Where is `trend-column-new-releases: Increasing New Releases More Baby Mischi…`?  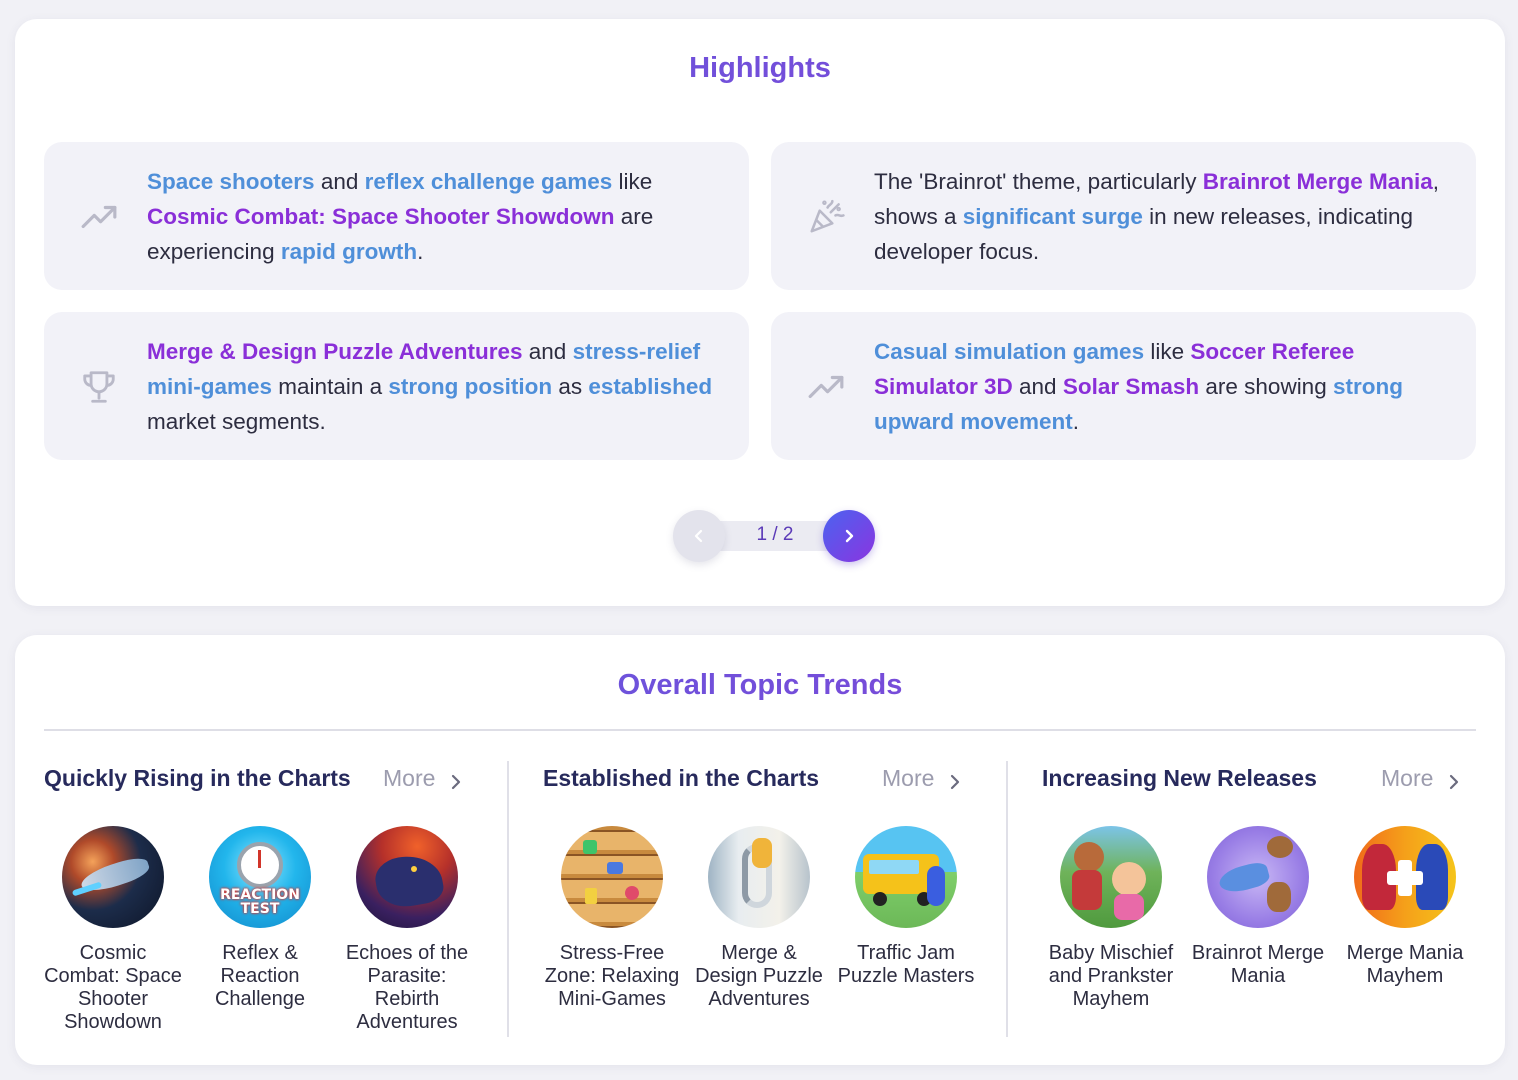
trend-column-new-releases: Increasing New Releases More Baby Mischi… is located at coordinates (1267, 908).